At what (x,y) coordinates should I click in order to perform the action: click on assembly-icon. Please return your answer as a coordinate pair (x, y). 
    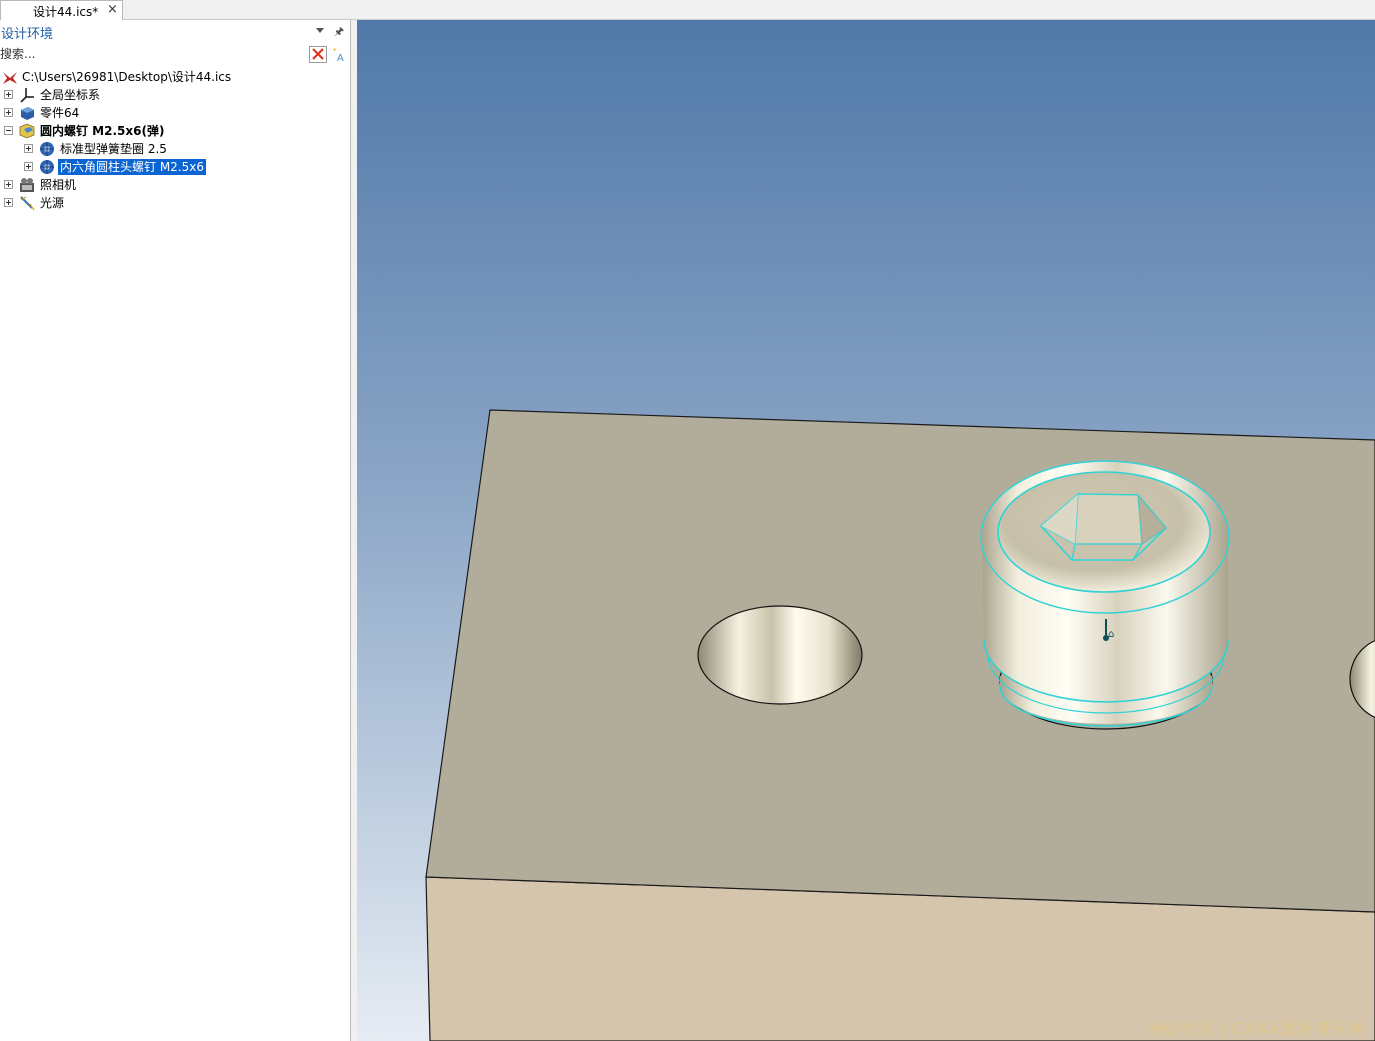
    Looking at the image, I should click on (27, 131).